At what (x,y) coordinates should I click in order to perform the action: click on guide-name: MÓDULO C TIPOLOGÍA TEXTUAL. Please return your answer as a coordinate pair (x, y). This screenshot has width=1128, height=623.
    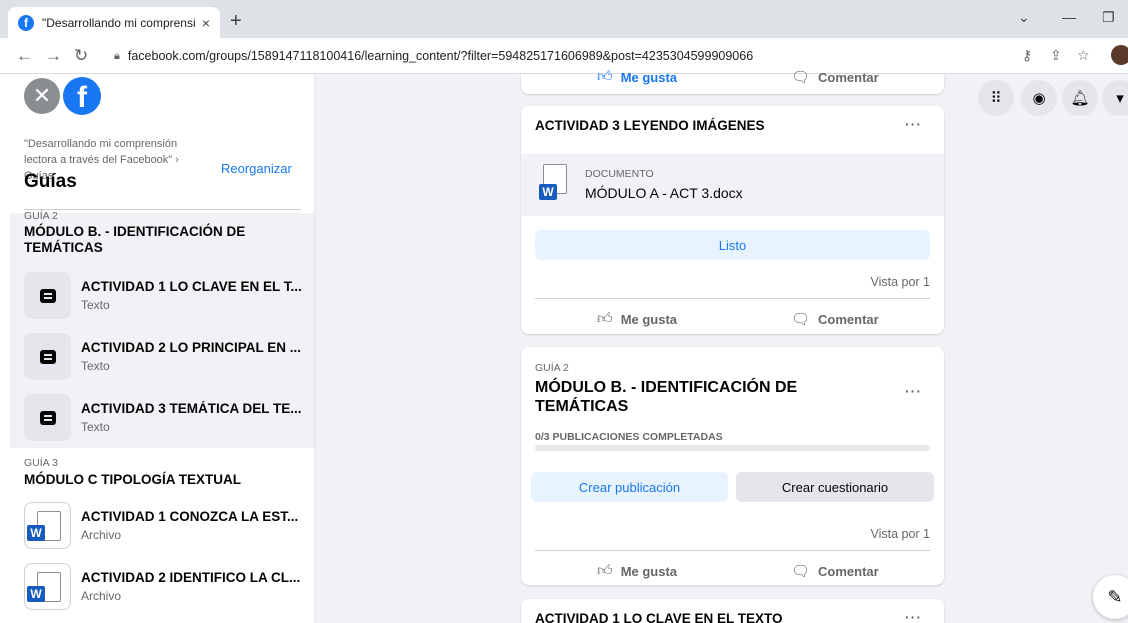
    Looking at the image, I should click on (159, 480).